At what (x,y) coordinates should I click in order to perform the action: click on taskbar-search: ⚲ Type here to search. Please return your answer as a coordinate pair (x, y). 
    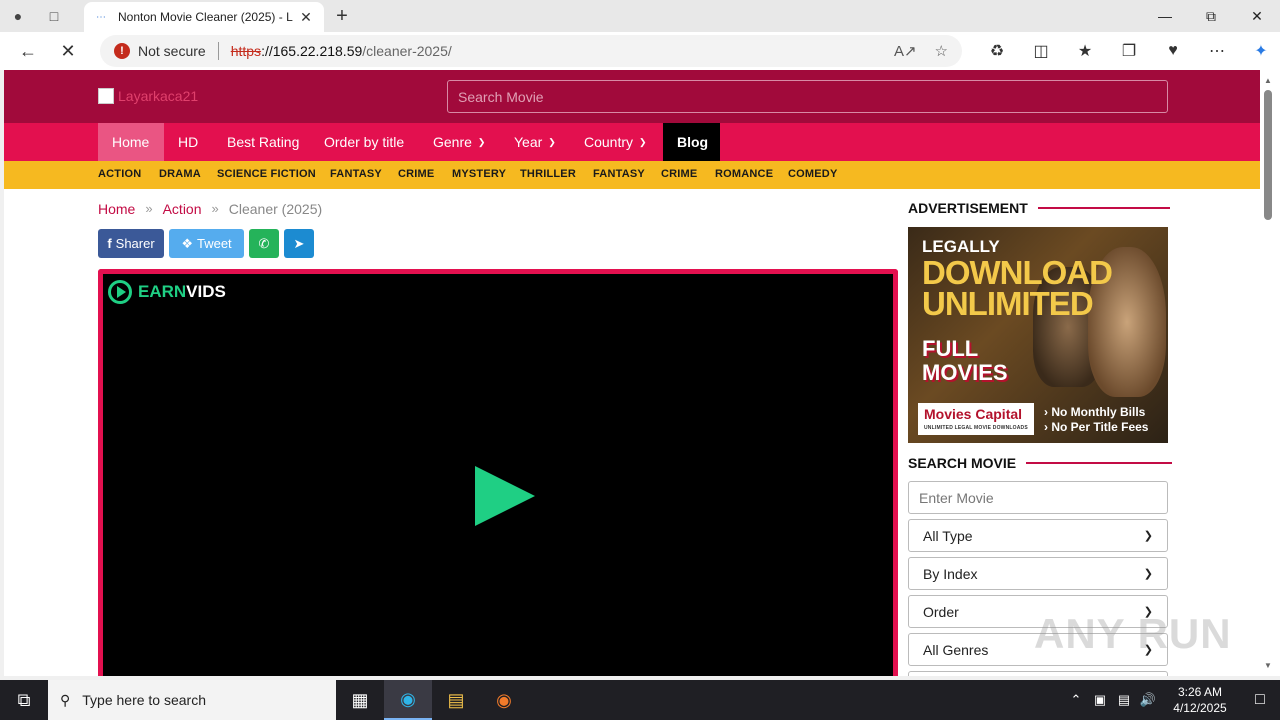
    Looking at the image, I should click on (192, 700).